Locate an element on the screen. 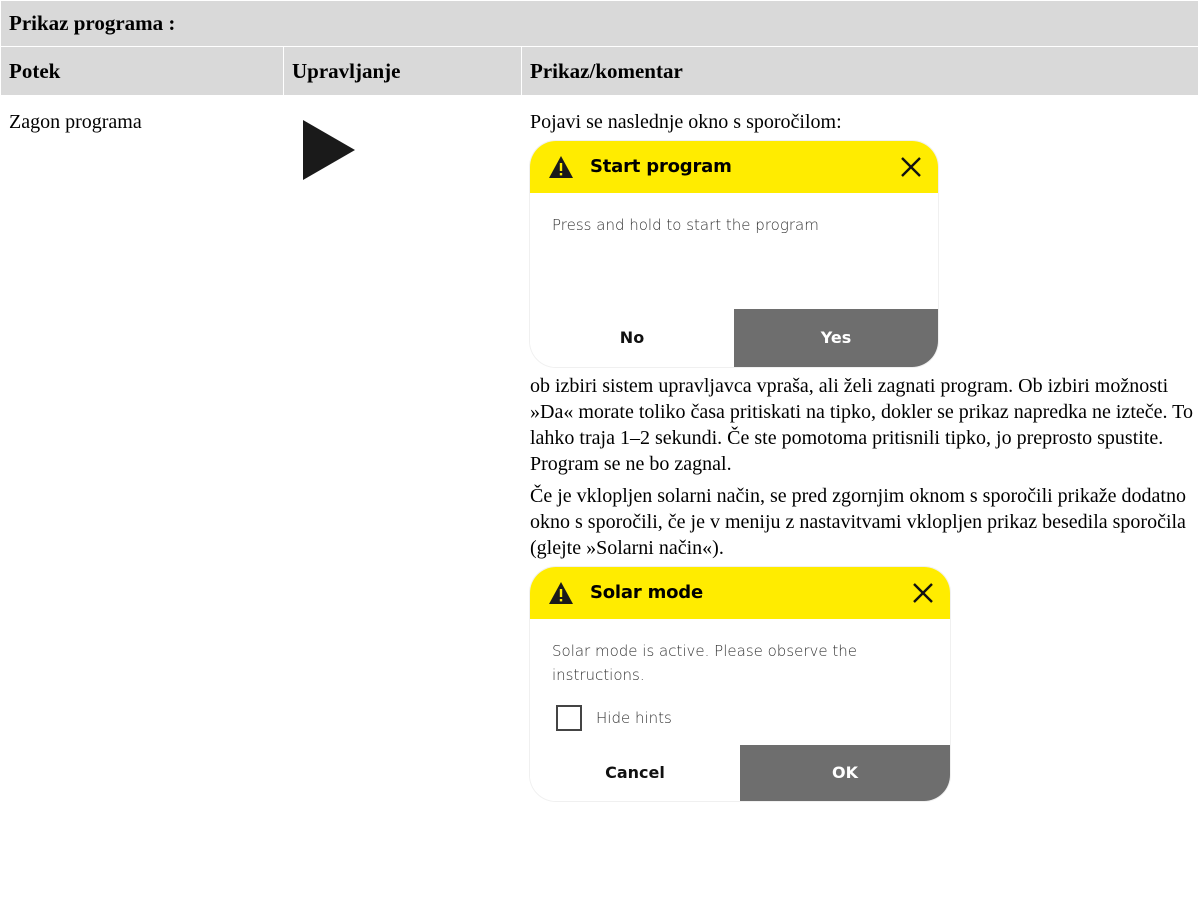 The image size is (1198, 911). dialog-header: Solar mode is located at coordinates (740, 593).